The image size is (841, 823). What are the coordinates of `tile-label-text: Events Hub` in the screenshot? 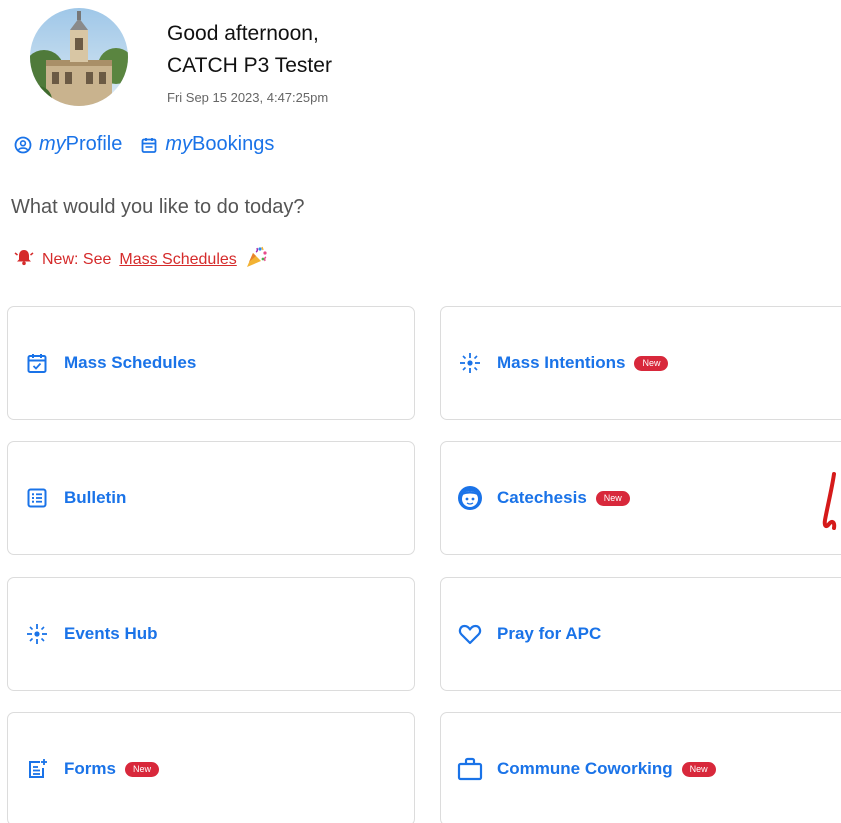 It's located at (111, 633).